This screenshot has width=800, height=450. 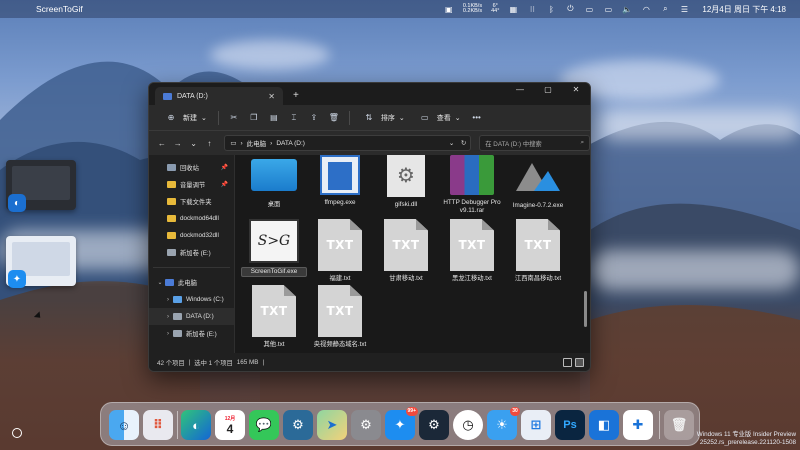 I want to click on tab-data-d: DATA (D:) ✕, so click(x=219, y=96).